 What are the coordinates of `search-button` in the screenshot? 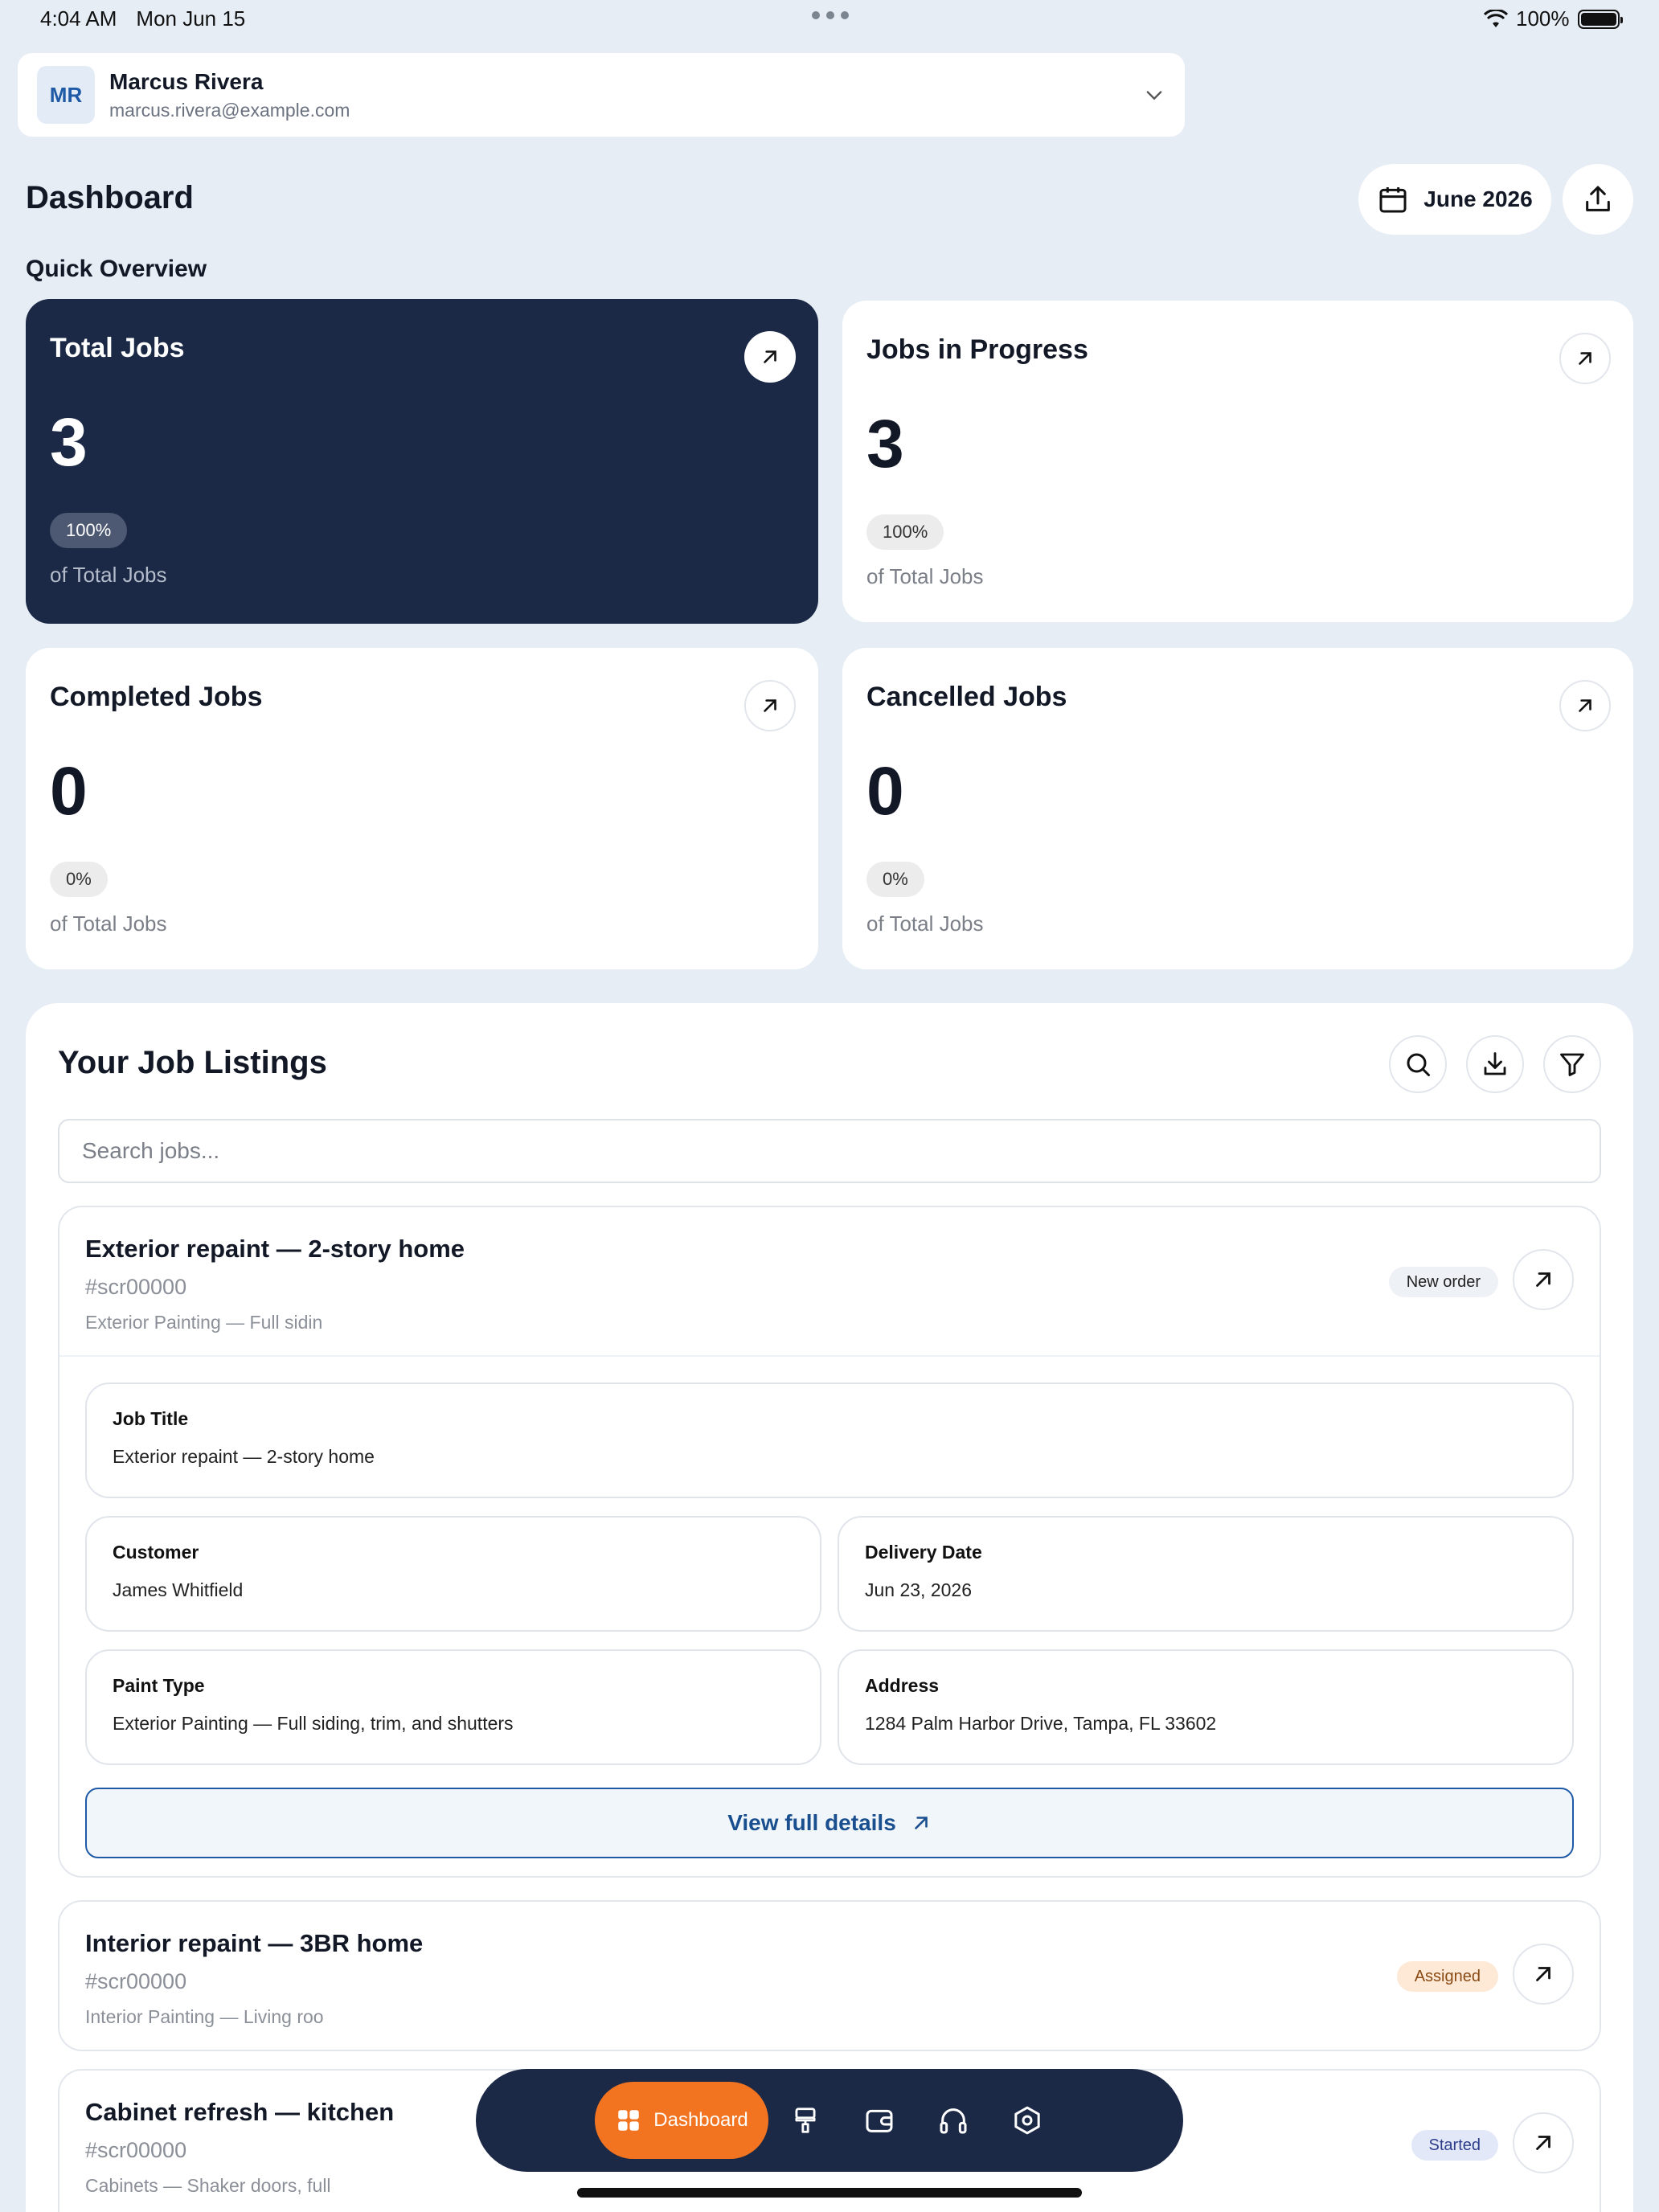 It's located at (1418, 1064).